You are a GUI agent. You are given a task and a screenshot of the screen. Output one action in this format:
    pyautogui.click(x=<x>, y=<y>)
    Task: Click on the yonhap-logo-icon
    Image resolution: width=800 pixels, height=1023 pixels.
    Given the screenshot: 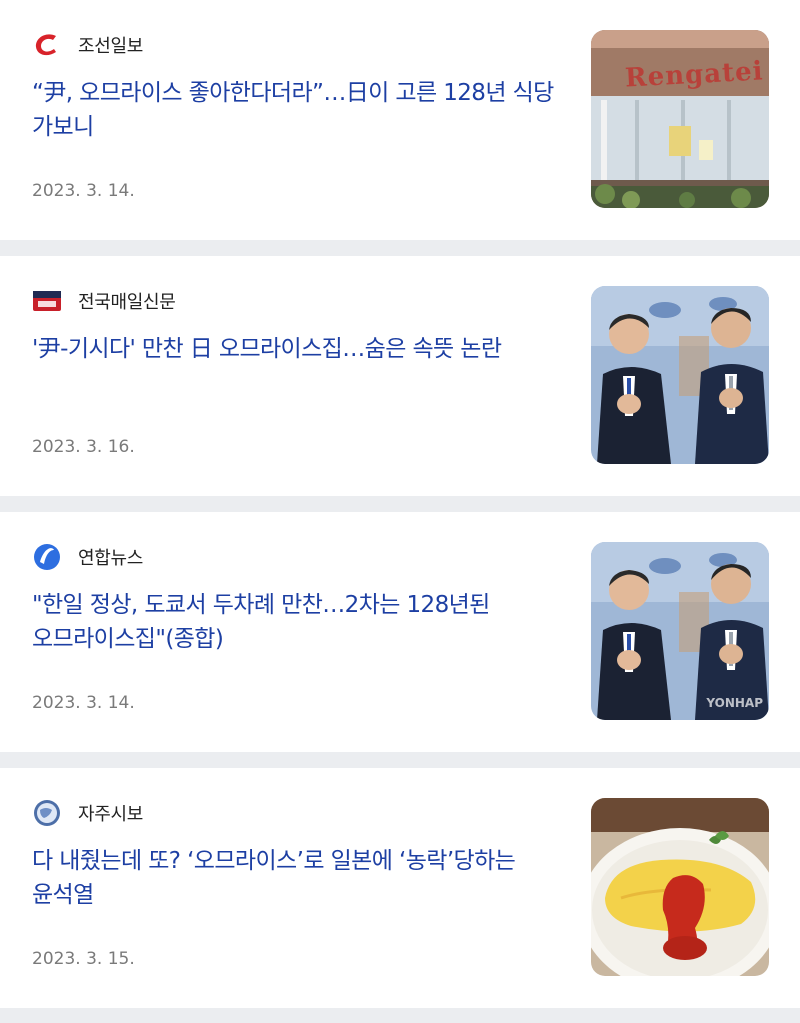 What is the action you would take?
    pyautogui.click(x=47, y=557)
    